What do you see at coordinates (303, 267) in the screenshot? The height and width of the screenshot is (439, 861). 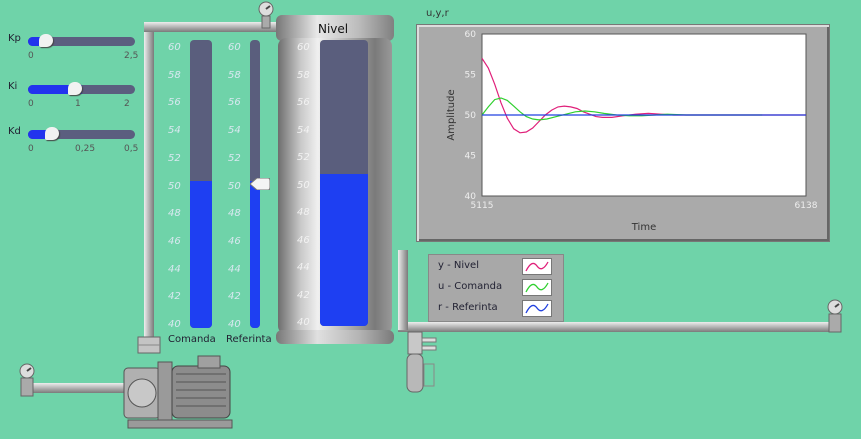 I see `tank-scale-tick-label: 44` at bounding box center [303, 267].